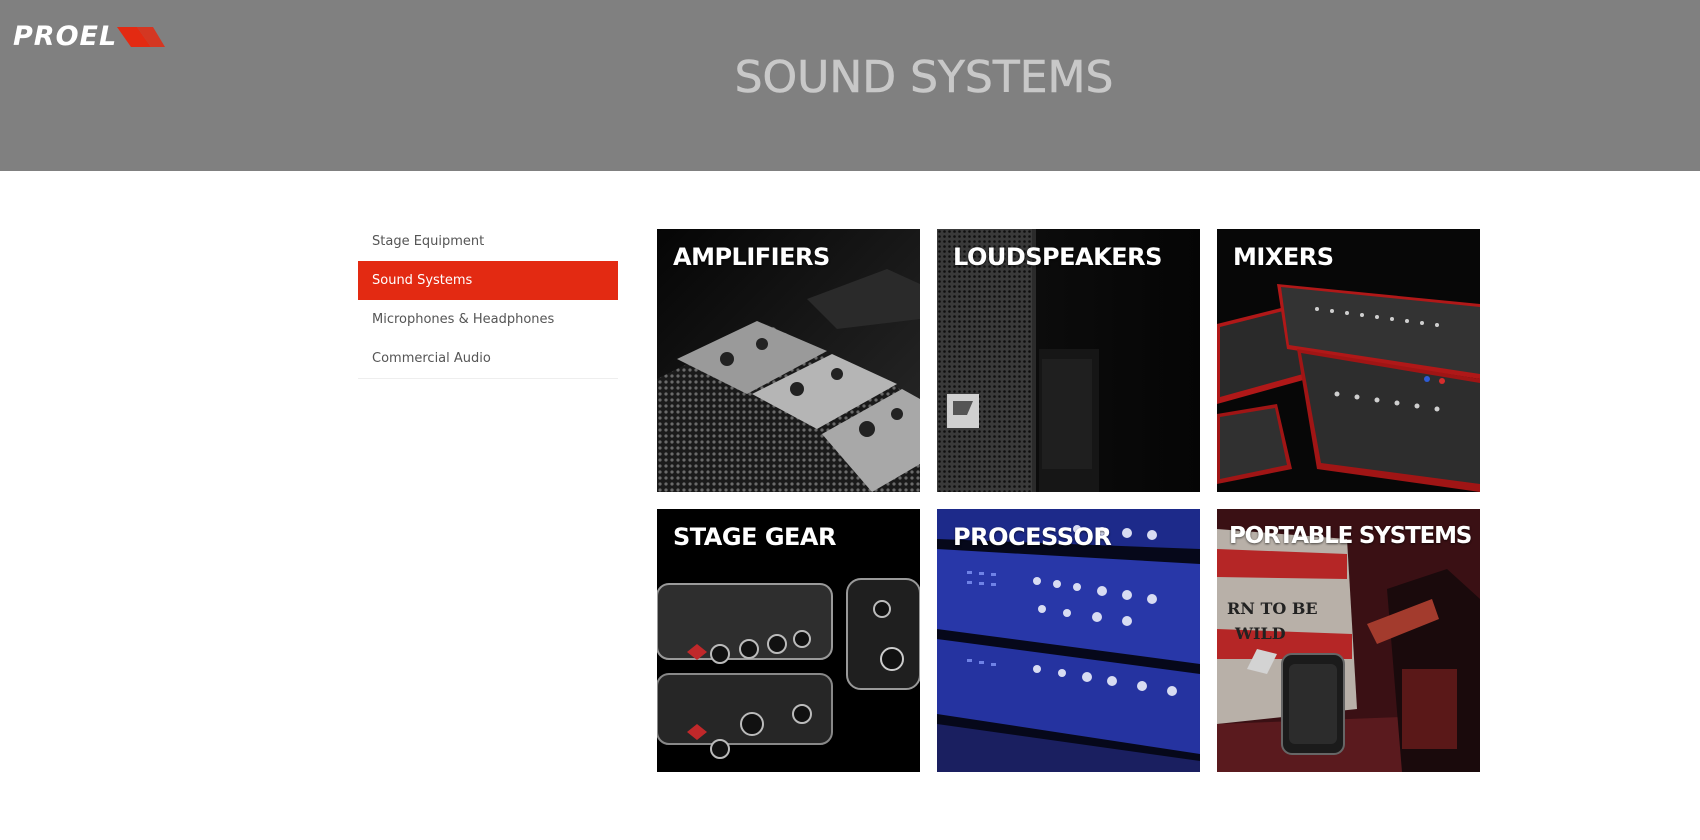  I want to click on tile-label: MIXERS, so click(1283, 257).